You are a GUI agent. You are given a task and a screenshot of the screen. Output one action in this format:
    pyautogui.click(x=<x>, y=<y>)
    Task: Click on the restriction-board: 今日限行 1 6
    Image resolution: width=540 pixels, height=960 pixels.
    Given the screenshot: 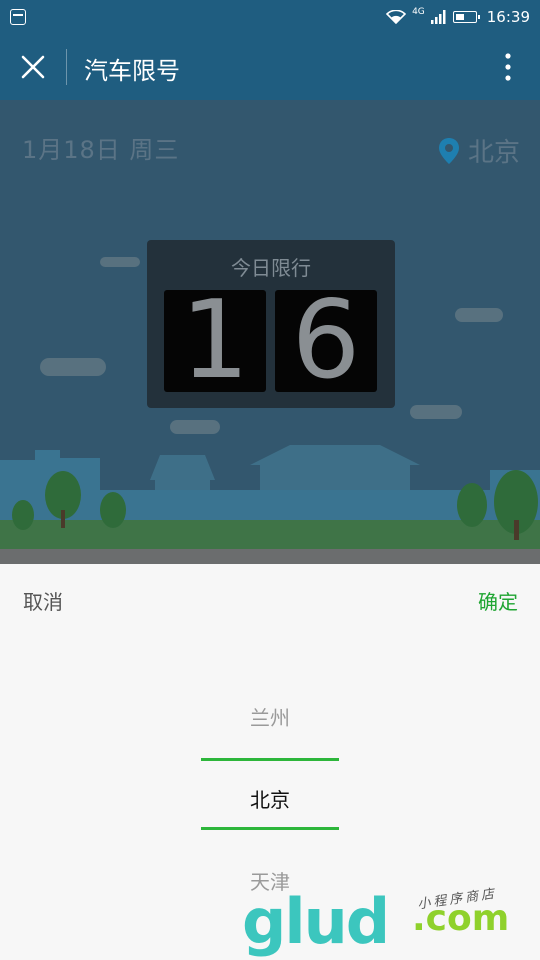 What is the action you would take?
    pyautogui.click(x=271, y=324)
    